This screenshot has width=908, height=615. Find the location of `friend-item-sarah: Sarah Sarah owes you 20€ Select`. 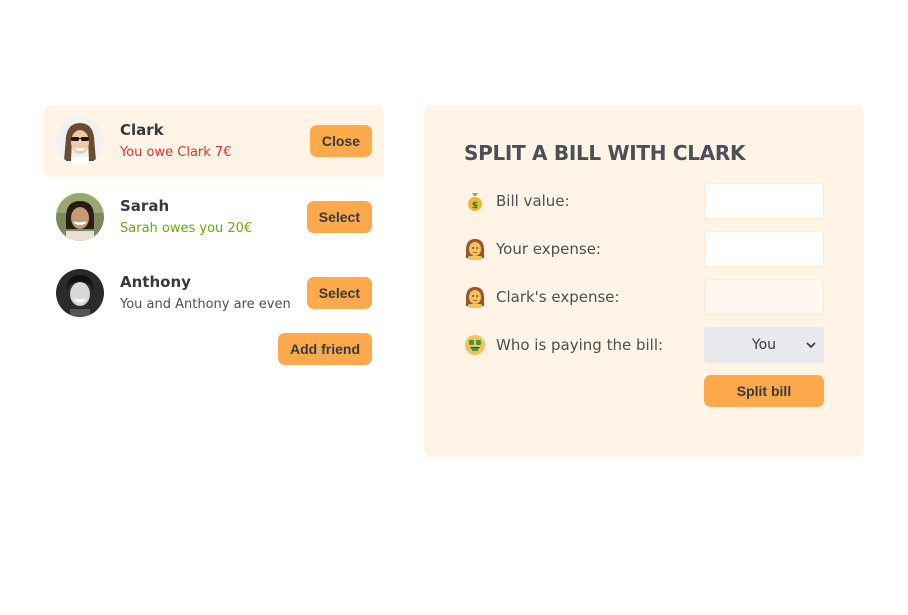

friend-item-sarah: Sarah Sarah owes you 20€ Select is located at coordinates (214, 217).